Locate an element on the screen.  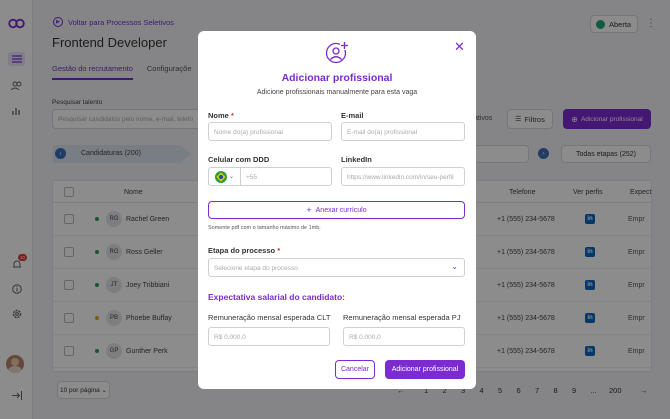
modal-title: Adicionar profissional is located at coordinates (337, 78).